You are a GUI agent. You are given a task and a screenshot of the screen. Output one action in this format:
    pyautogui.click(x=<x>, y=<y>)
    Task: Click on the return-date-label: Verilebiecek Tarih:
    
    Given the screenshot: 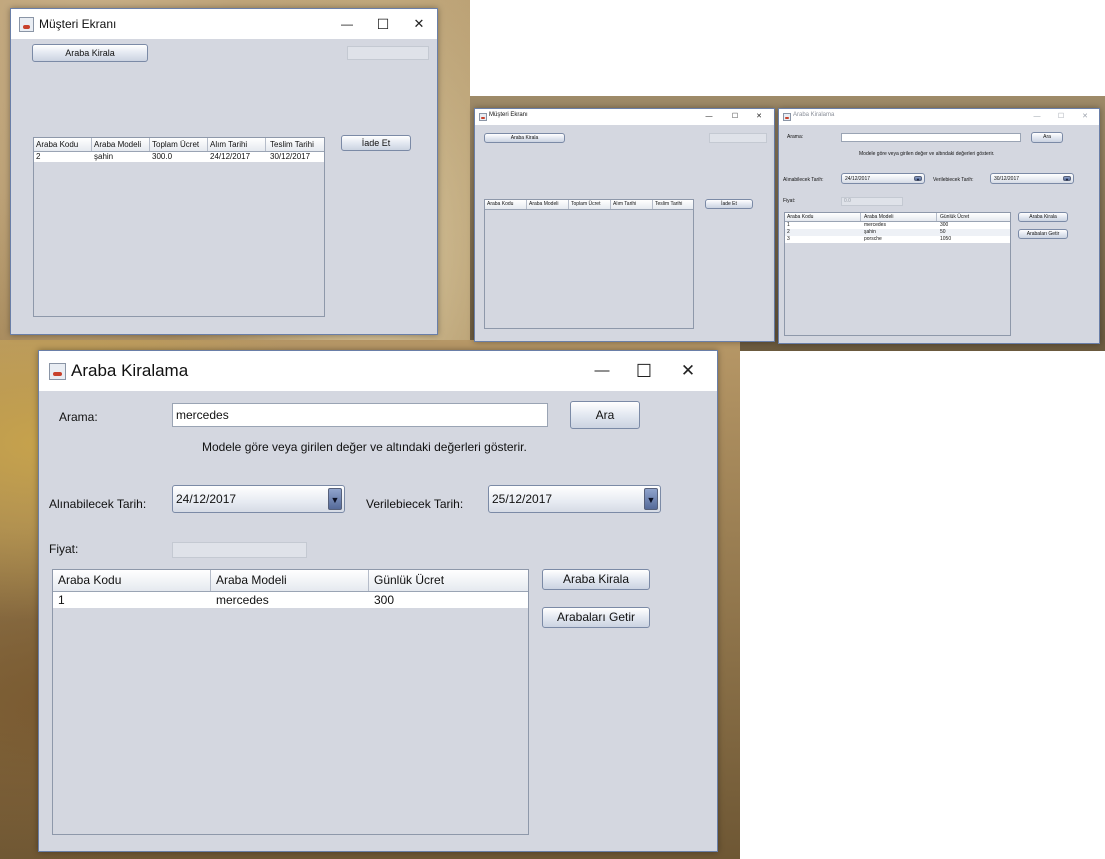 What is the action you would take?
    pyautogui.click(x=415, y=504)
    